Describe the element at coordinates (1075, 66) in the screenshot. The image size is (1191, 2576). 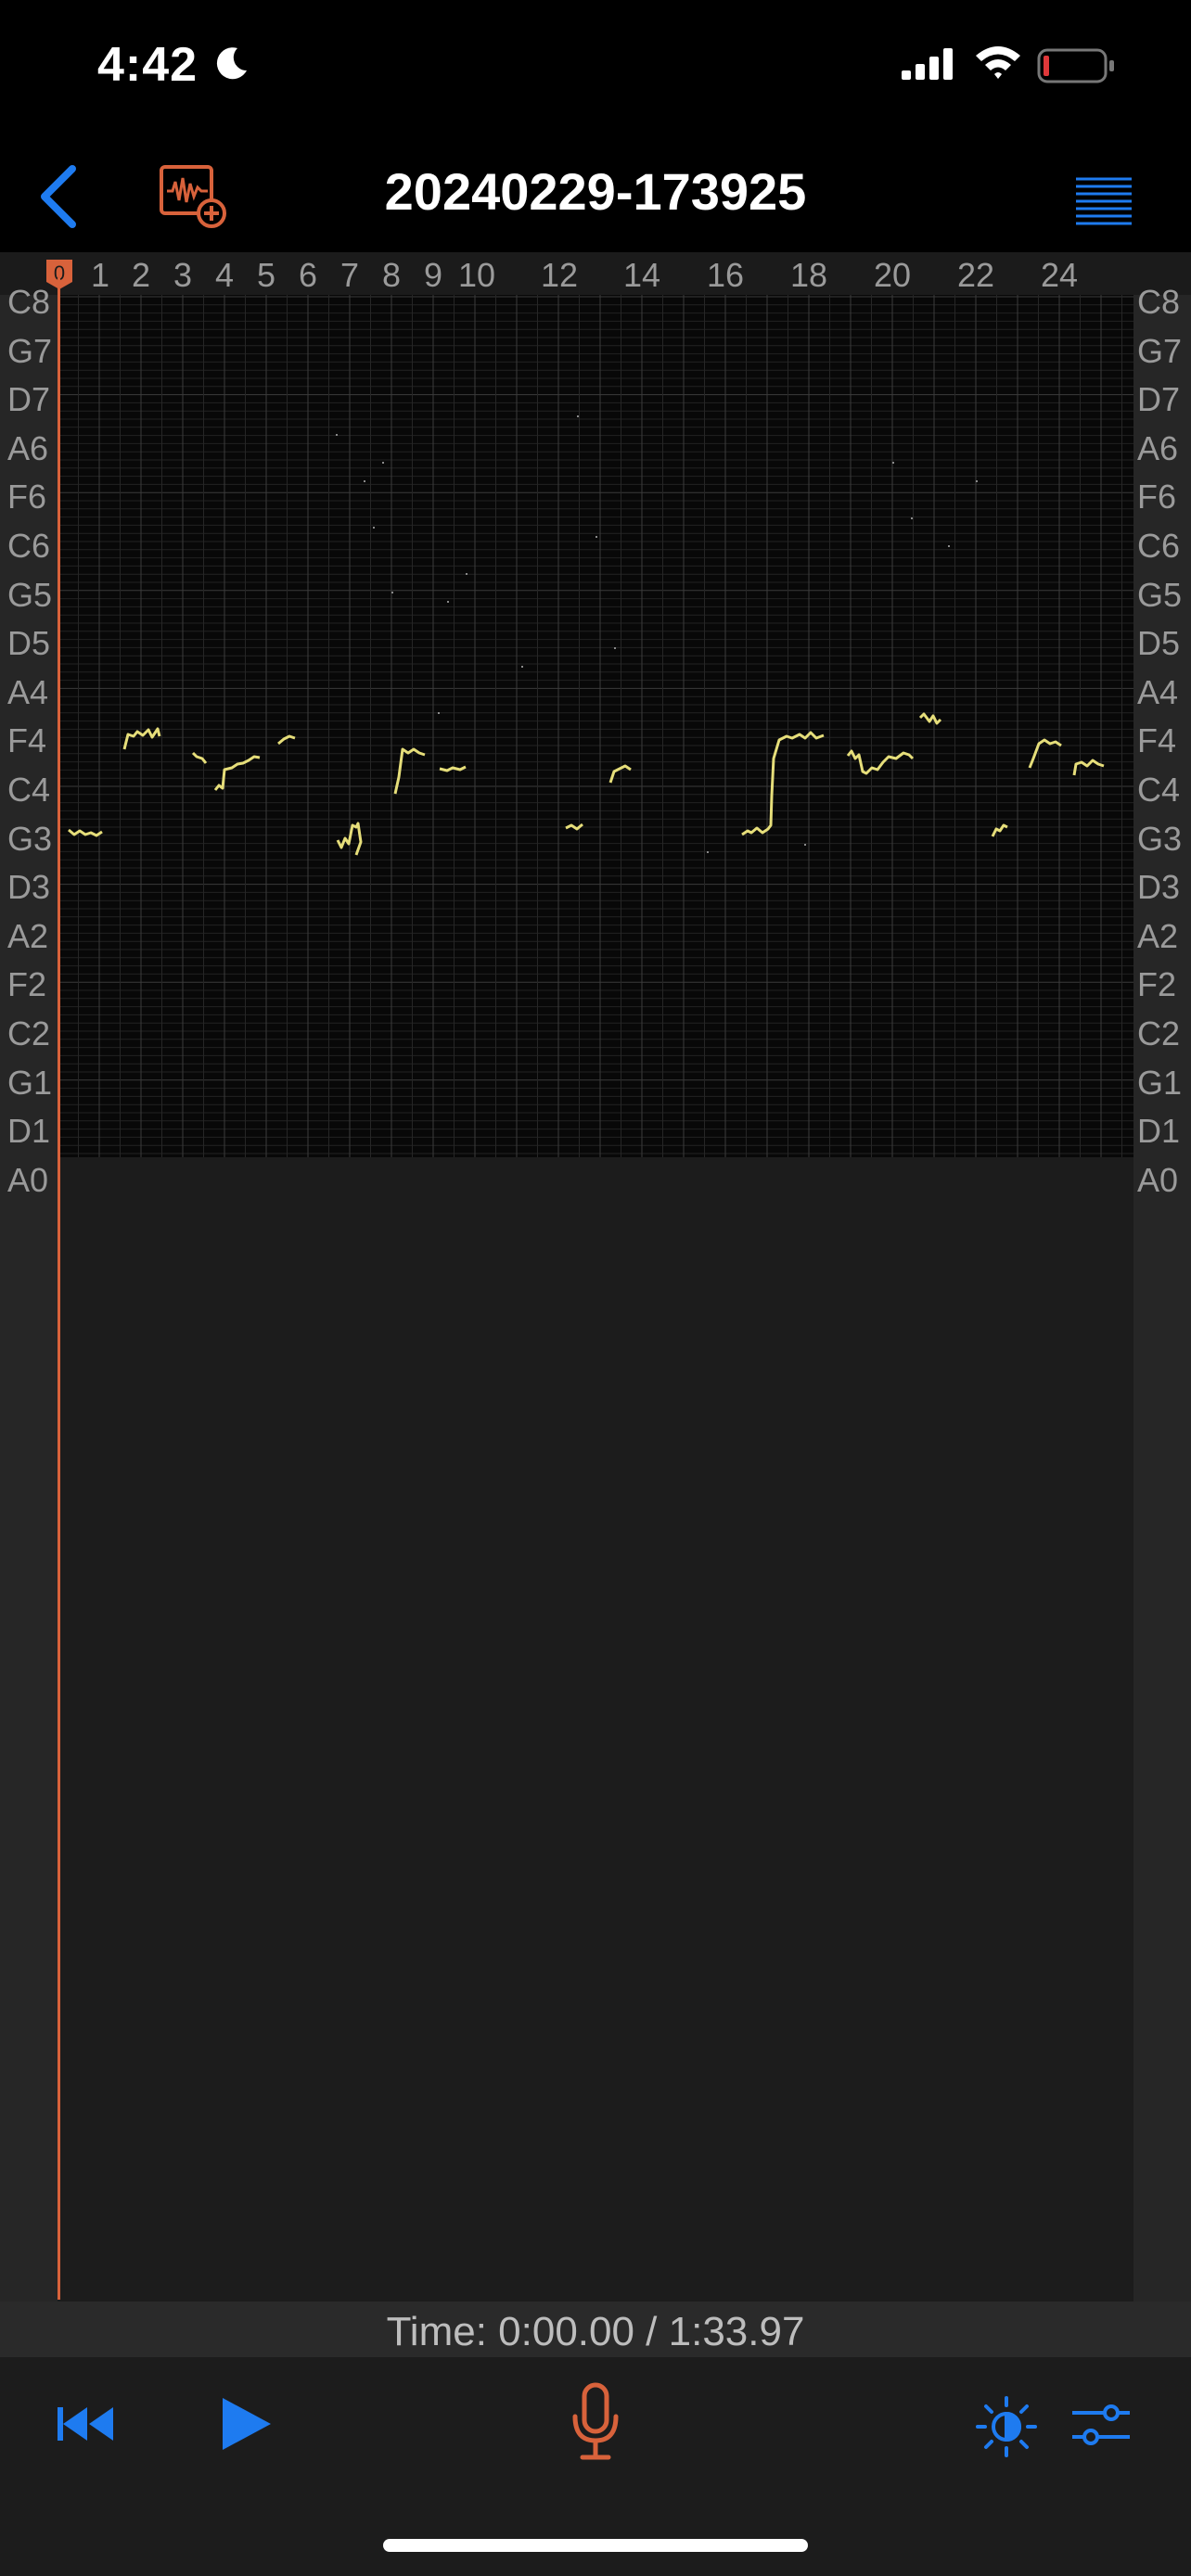
I see `battery-low-icon` at that location.